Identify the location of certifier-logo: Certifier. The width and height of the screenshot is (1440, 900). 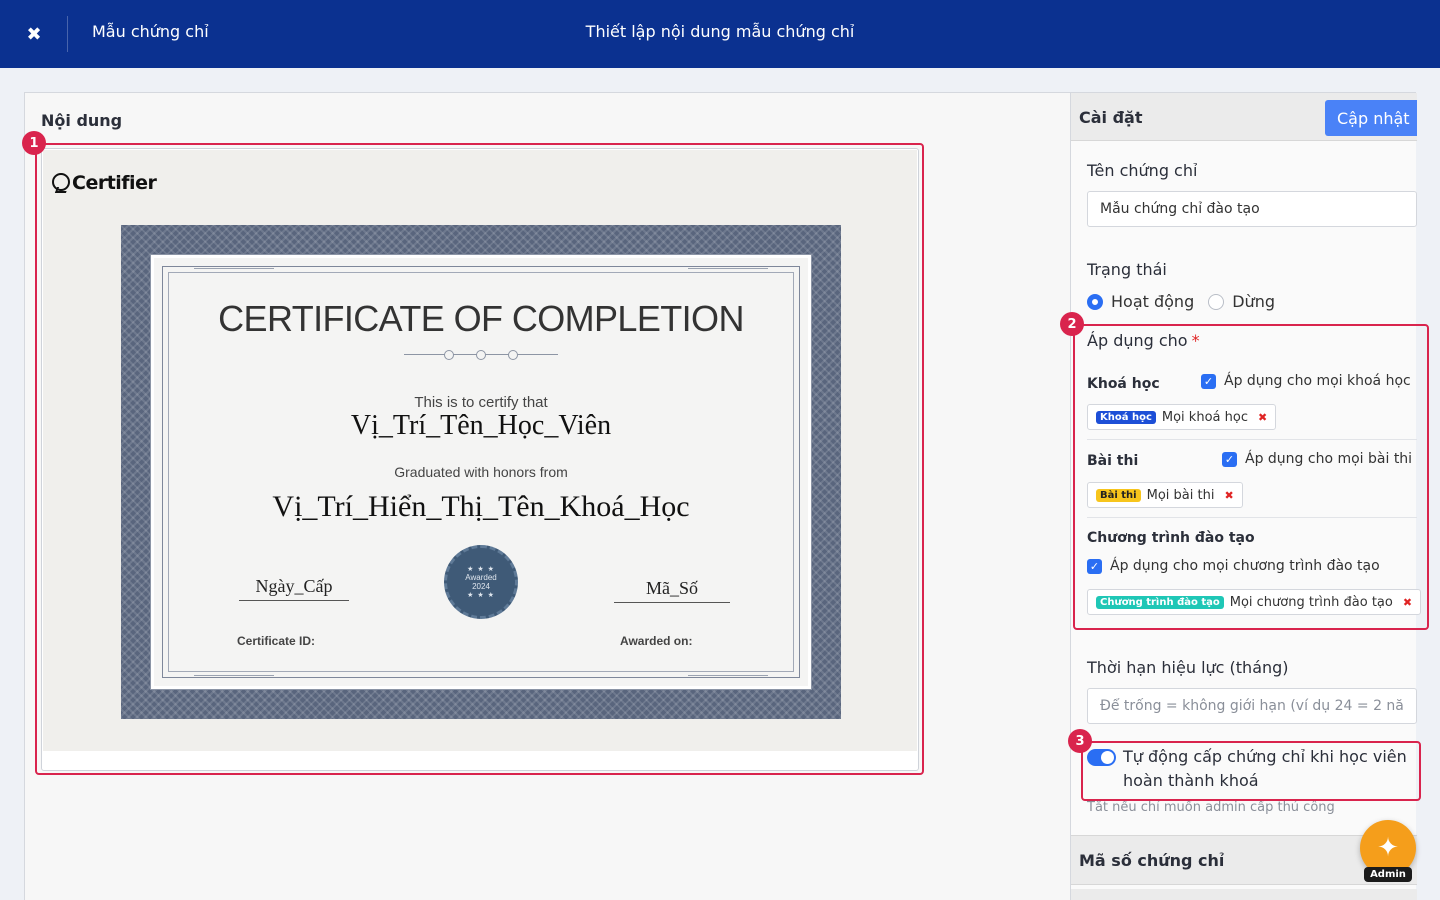
(104, 183).